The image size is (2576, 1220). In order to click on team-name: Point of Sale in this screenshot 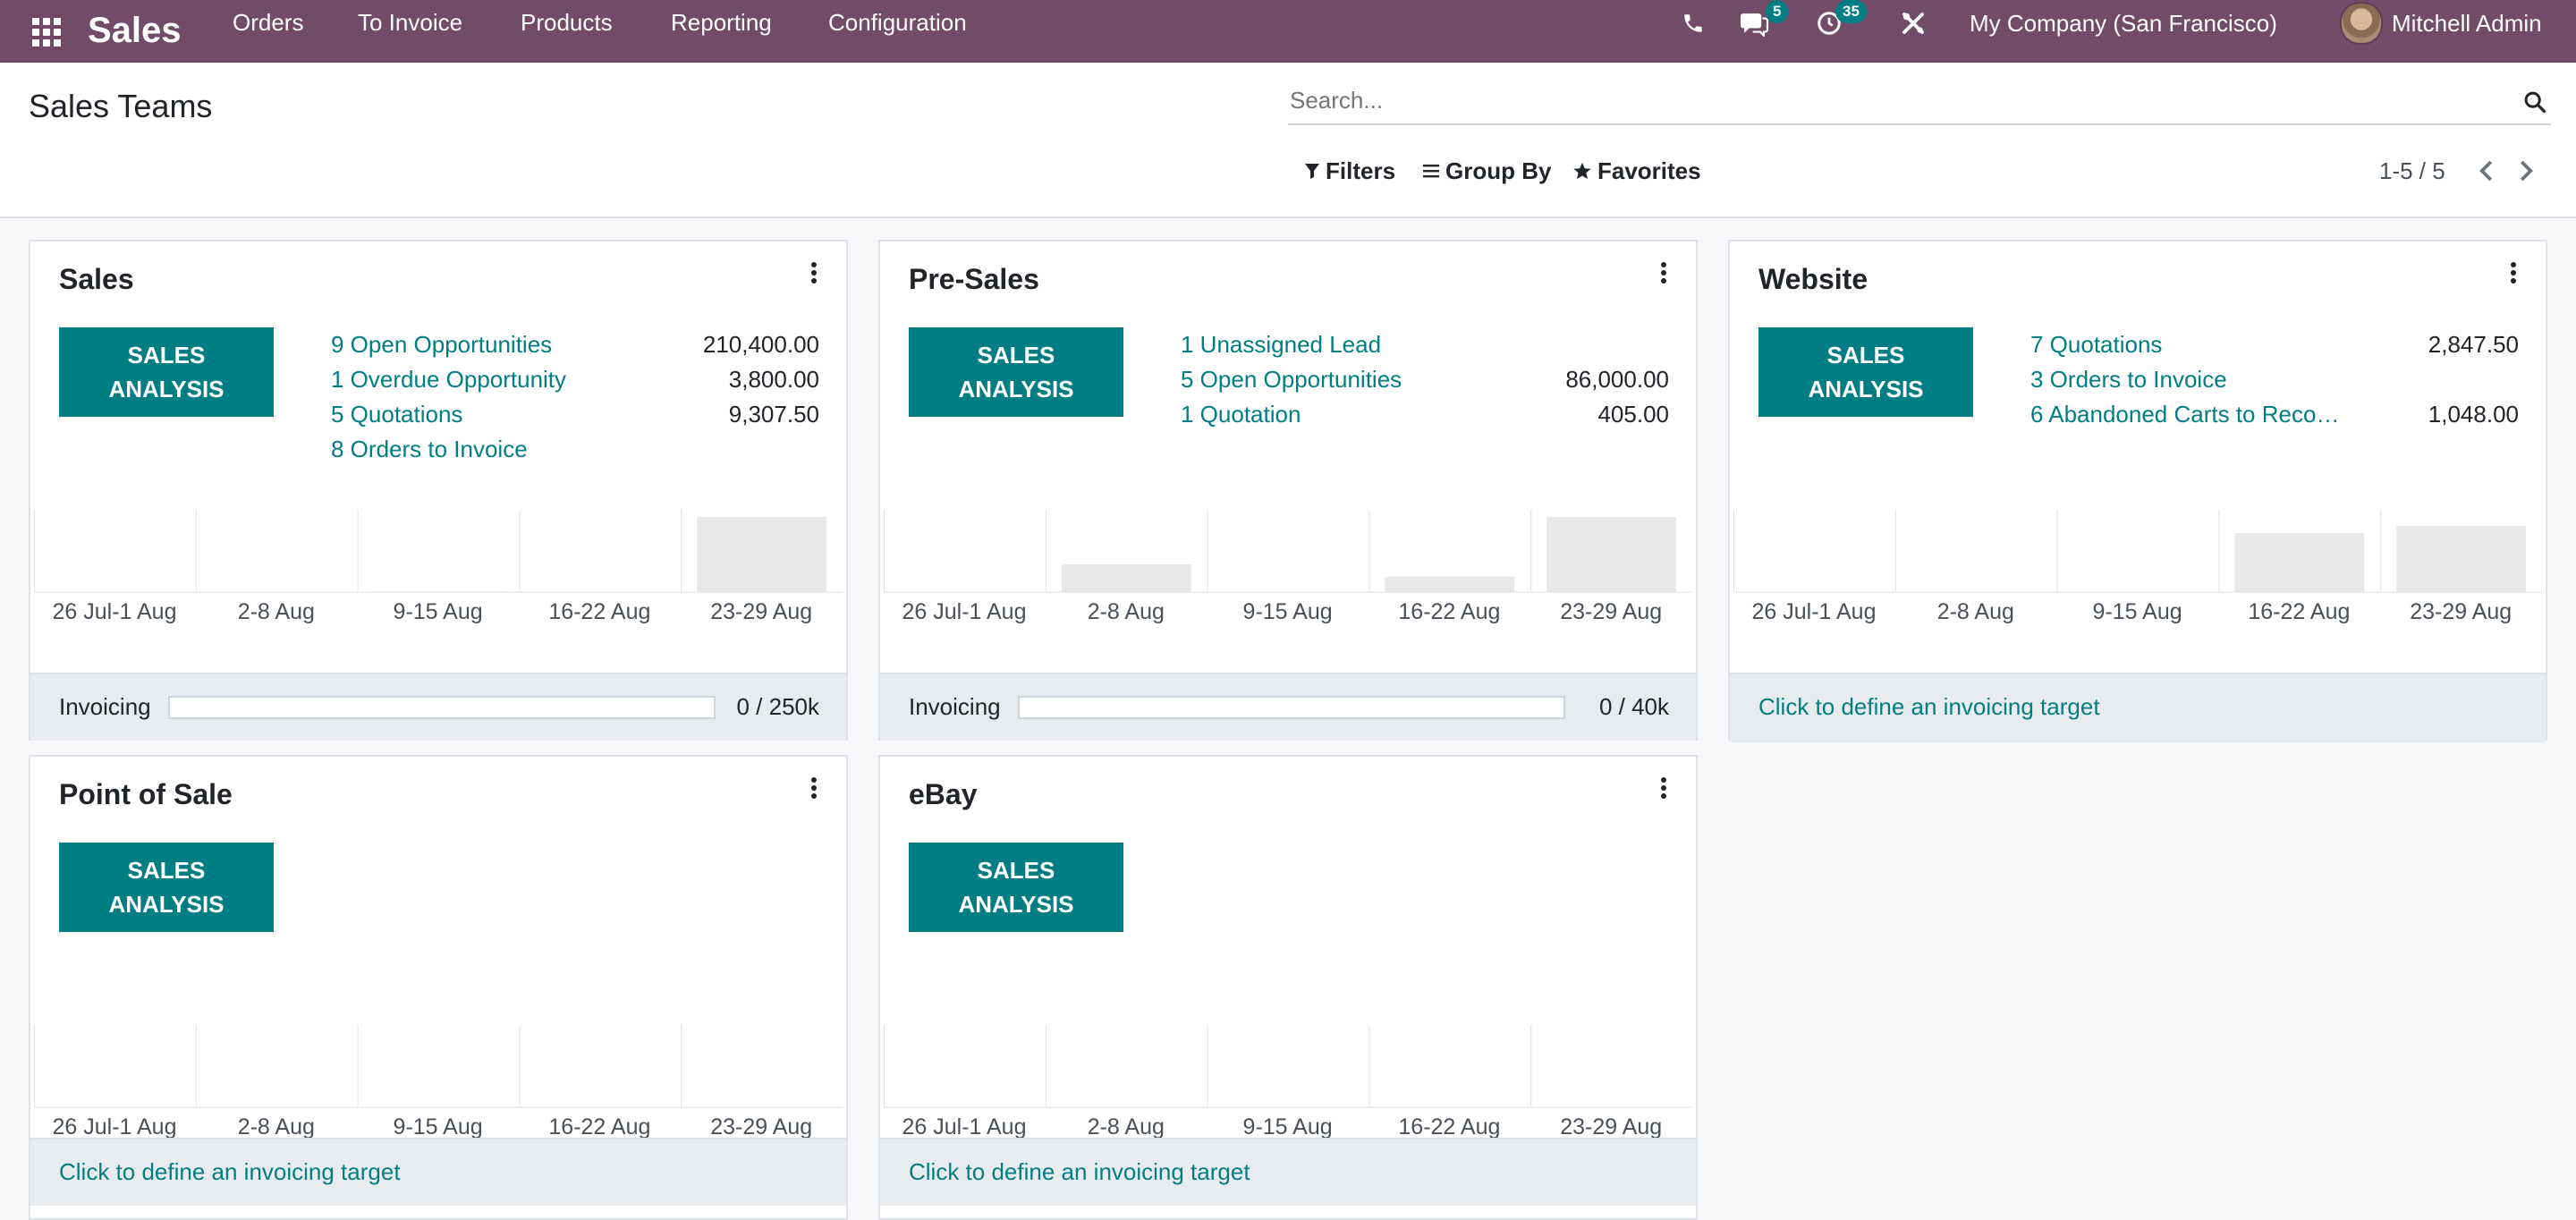, I will do `click(146, 794)`.